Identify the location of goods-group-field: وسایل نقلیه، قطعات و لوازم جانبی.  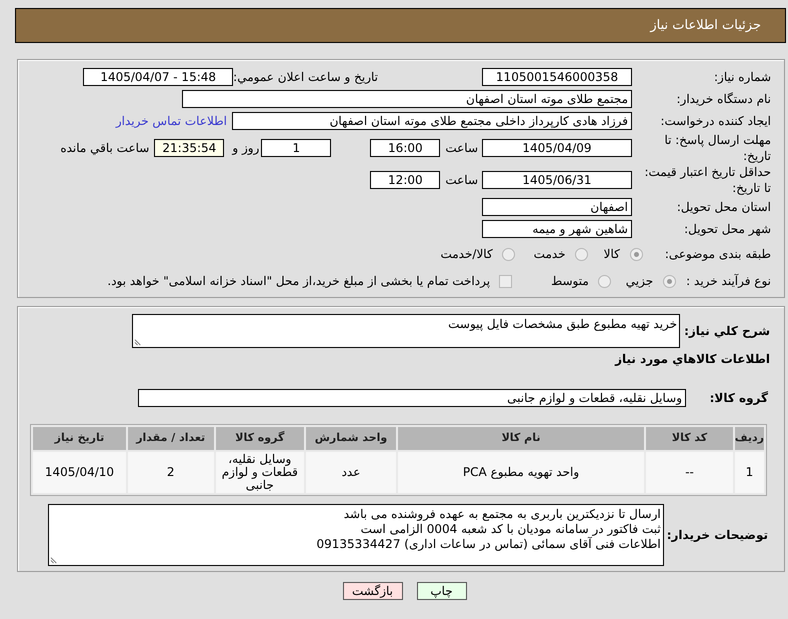
(412, 398).